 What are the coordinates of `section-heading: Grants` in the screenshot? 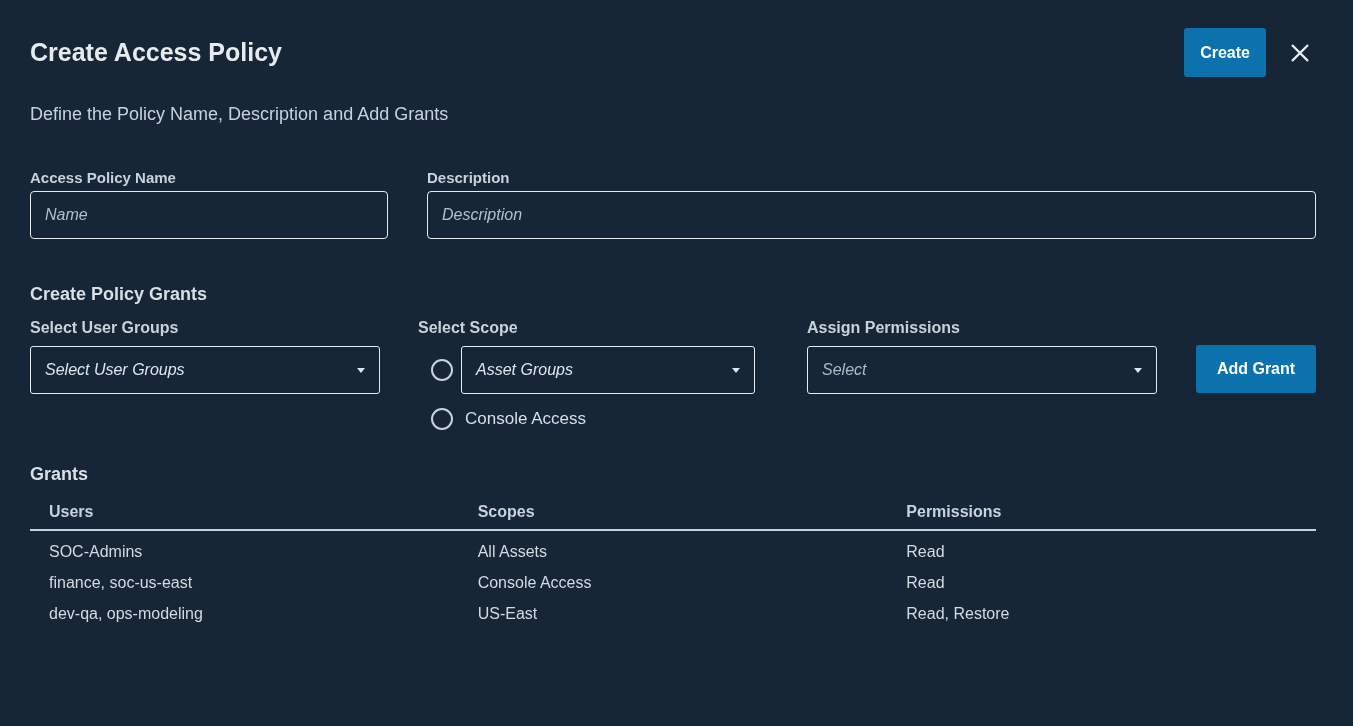 It's located at (60, 474).